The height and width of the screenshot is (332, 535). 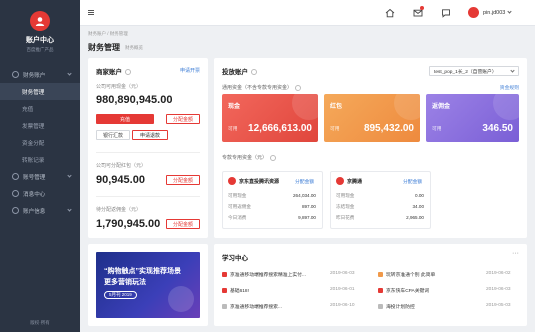 What do you see at coordinates (190, 70) in the screenshot?
I see `apply-invoice-link: 申请开票` at bounding box center [190, 70].